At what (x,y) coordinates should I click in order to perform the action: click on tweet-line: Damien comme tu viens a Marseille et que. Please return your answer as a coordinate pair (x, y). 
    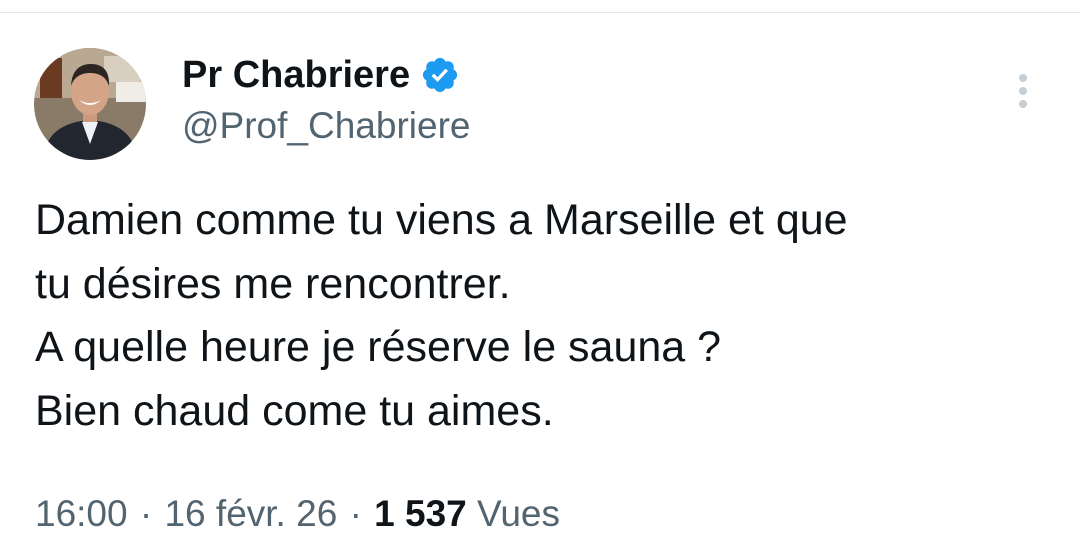
    Looking at the image, I should click on (441, 220).